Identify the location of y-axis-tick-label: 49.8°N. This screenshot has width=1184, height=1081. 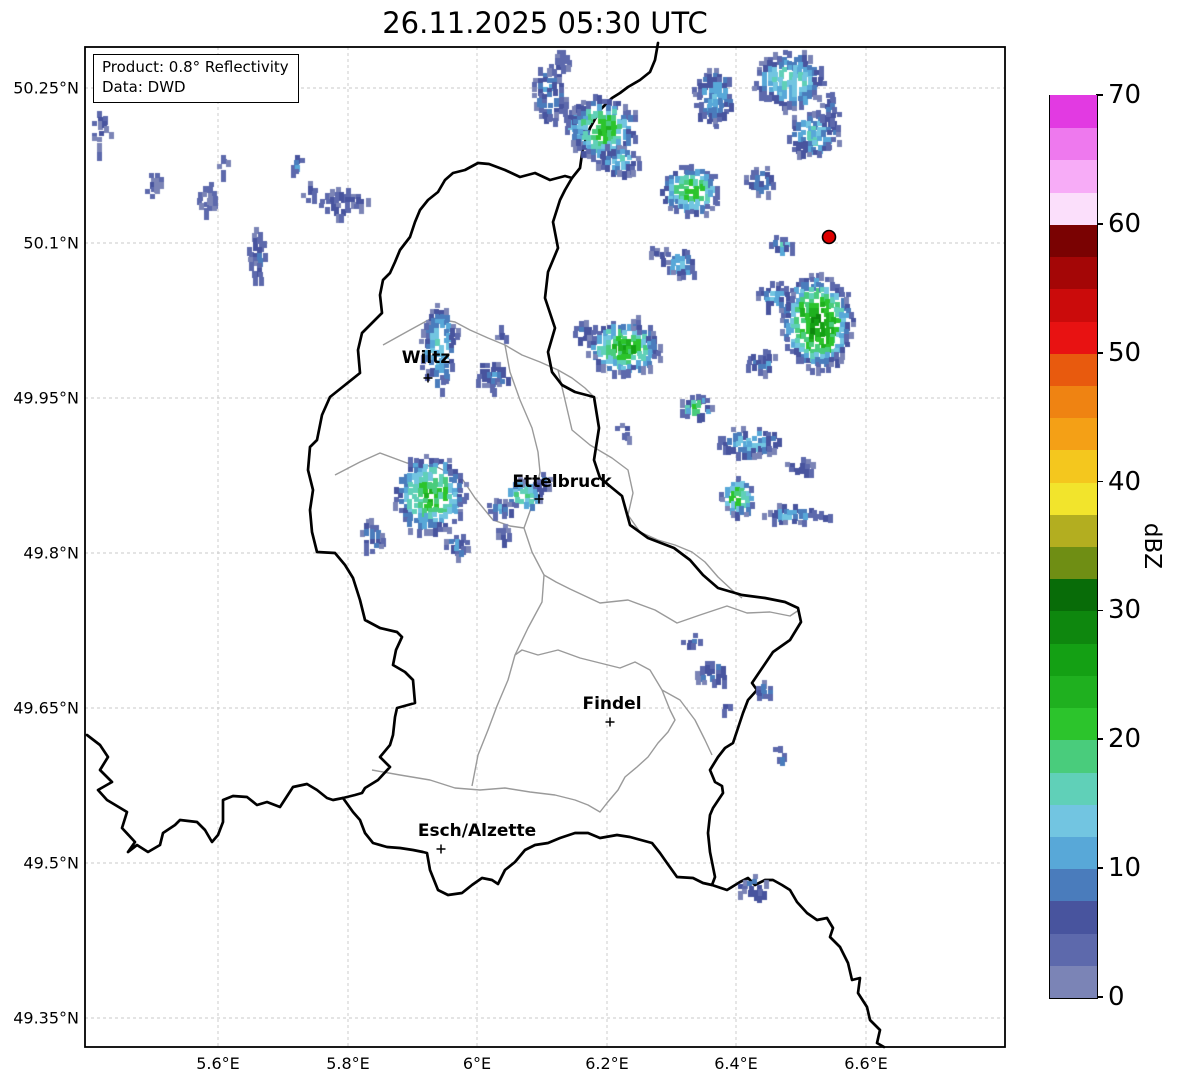
(51, 553).